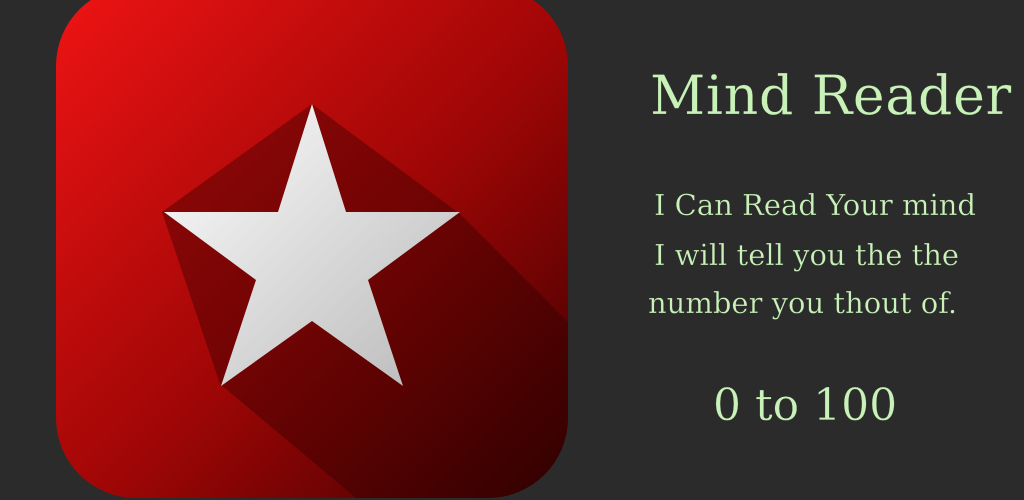  Describe the element at coordinates (815, 205) in the screenshot. I see `description-line: I Can Read Your mind` at that location.